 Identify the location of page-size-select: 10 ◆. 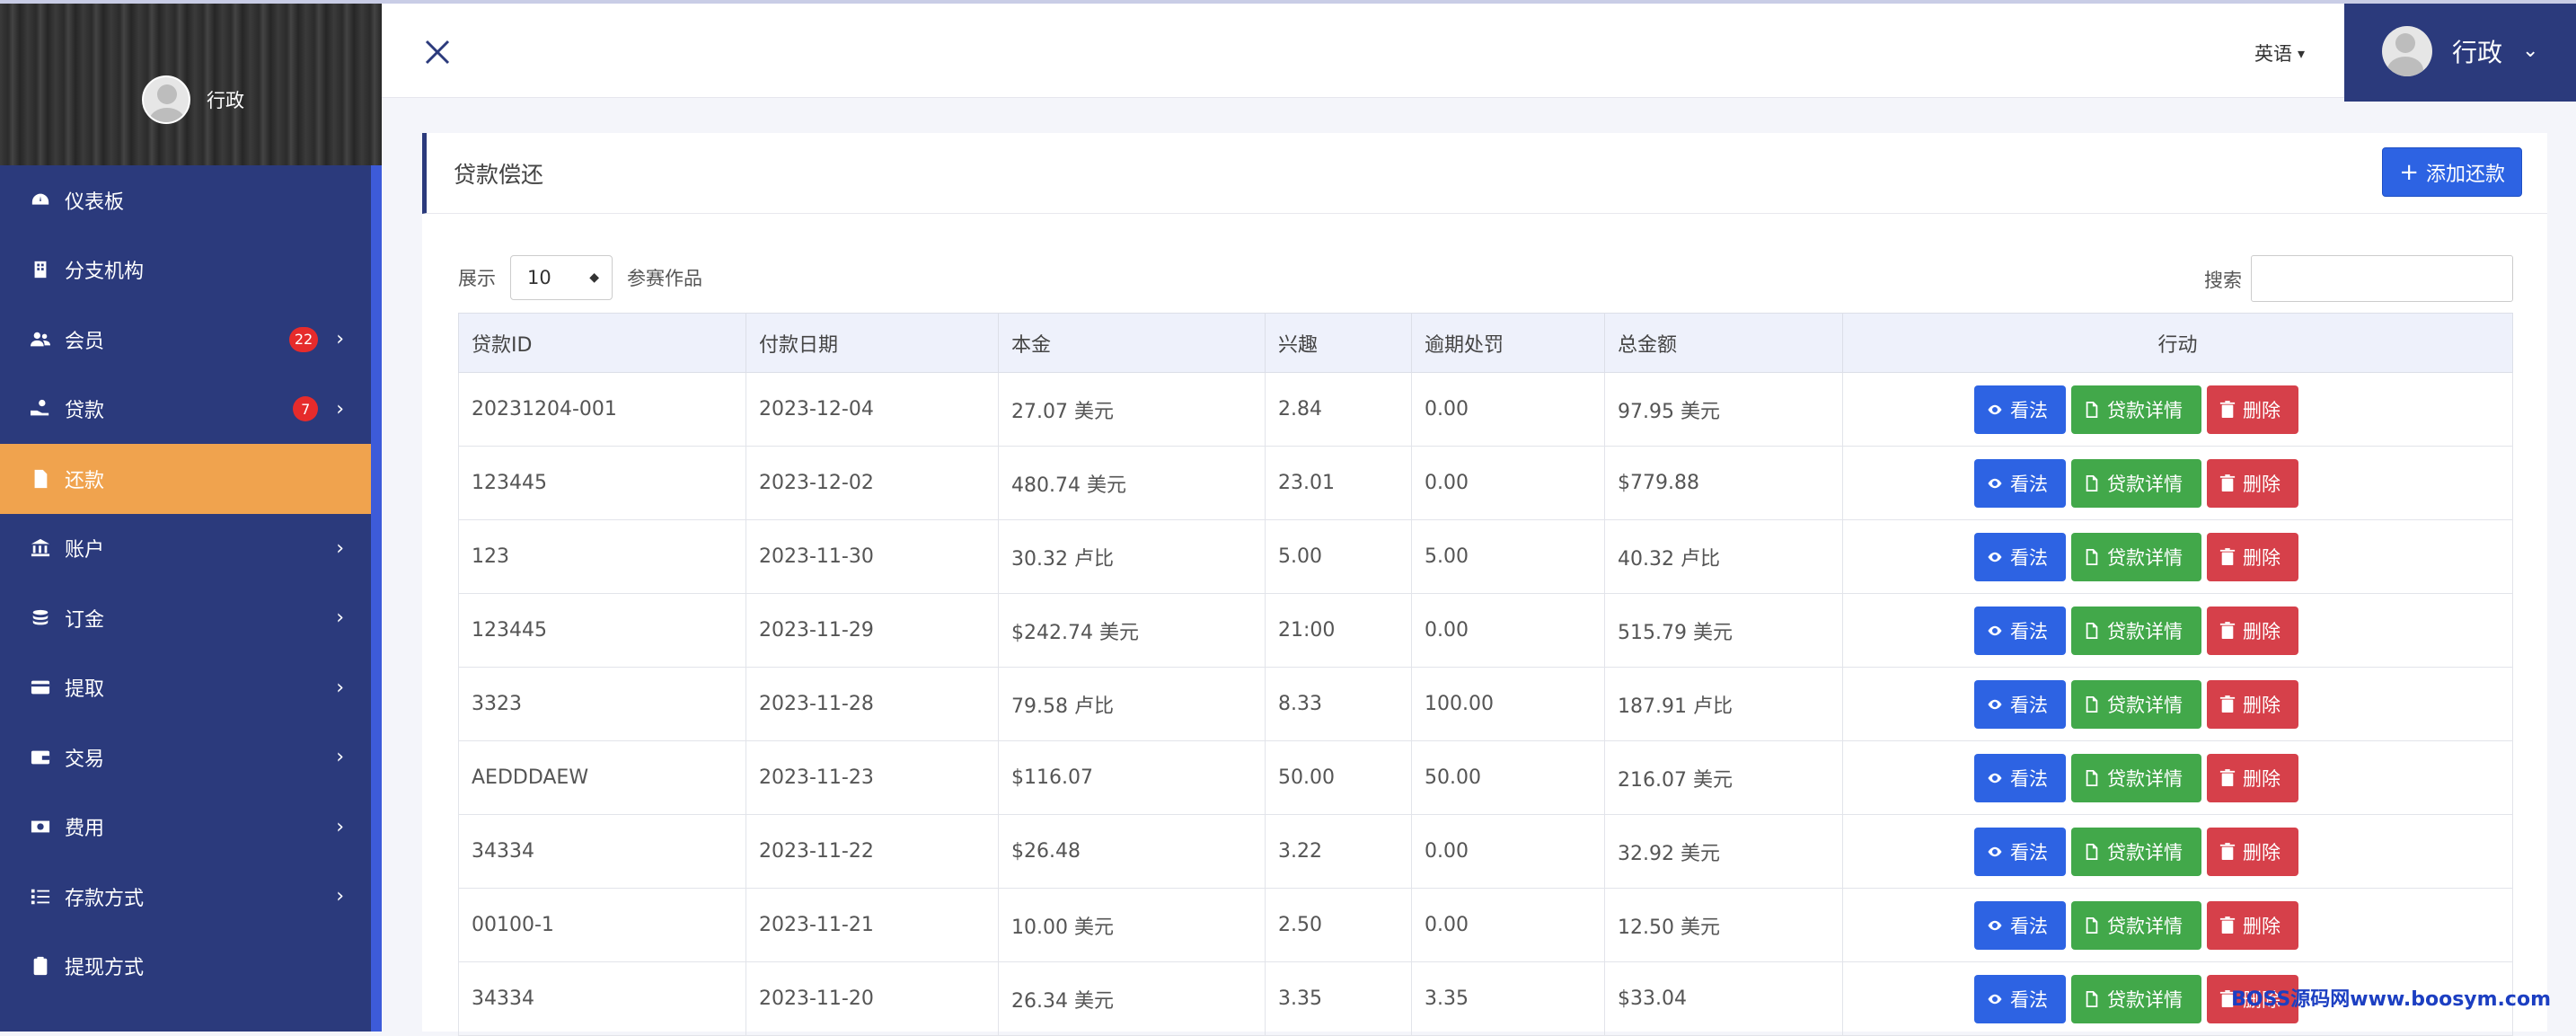
(561, 277).